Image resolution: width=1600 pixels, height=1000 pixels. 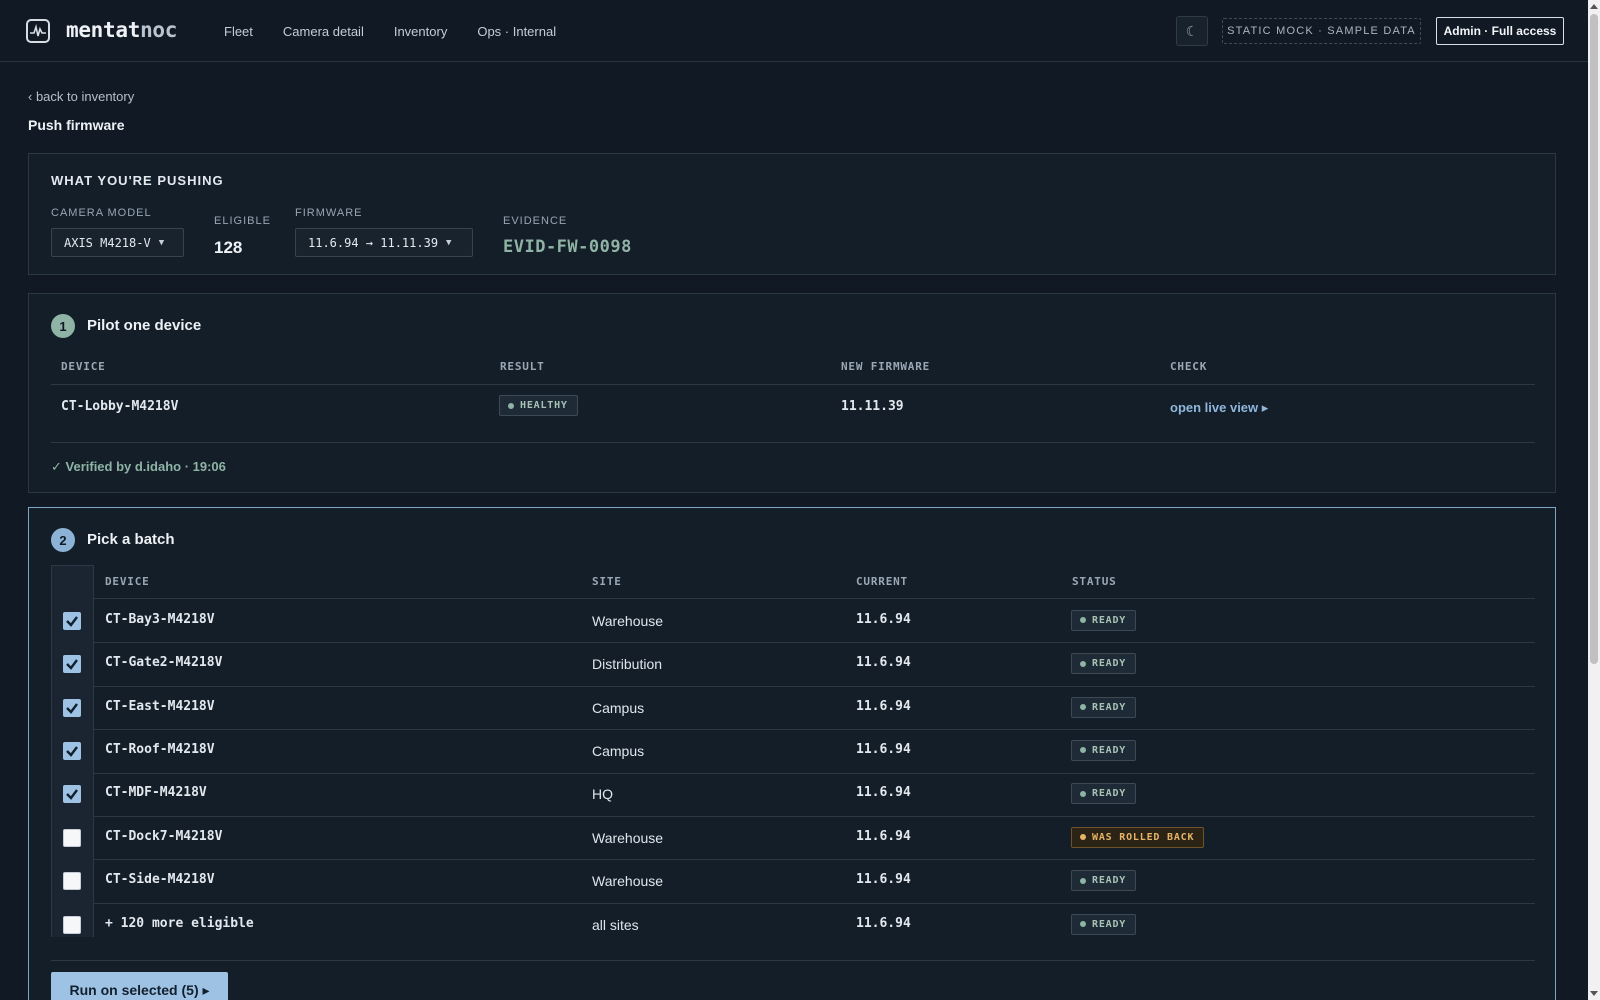 I want to click on col-check: CHECK, so click(x=1189, y=366).